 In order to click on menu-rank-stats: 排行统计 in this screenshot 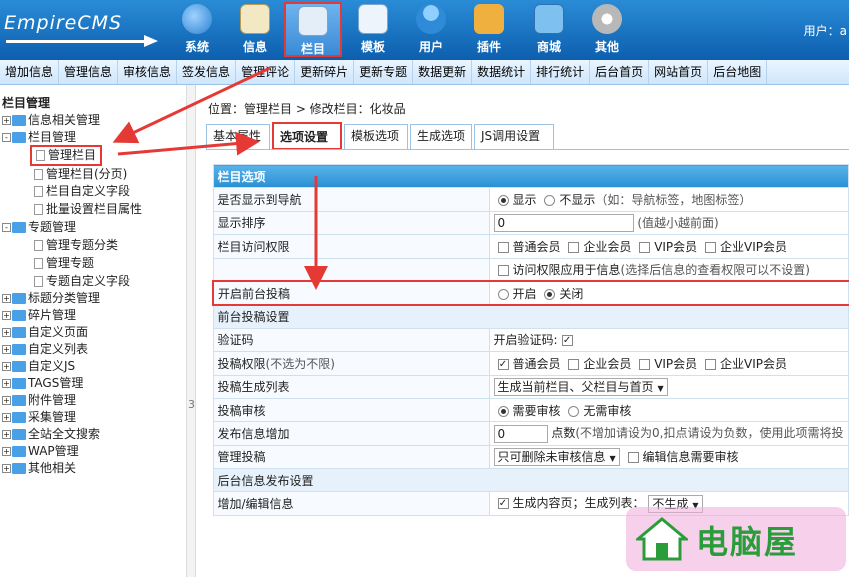, I will do `click(561, 72)`.